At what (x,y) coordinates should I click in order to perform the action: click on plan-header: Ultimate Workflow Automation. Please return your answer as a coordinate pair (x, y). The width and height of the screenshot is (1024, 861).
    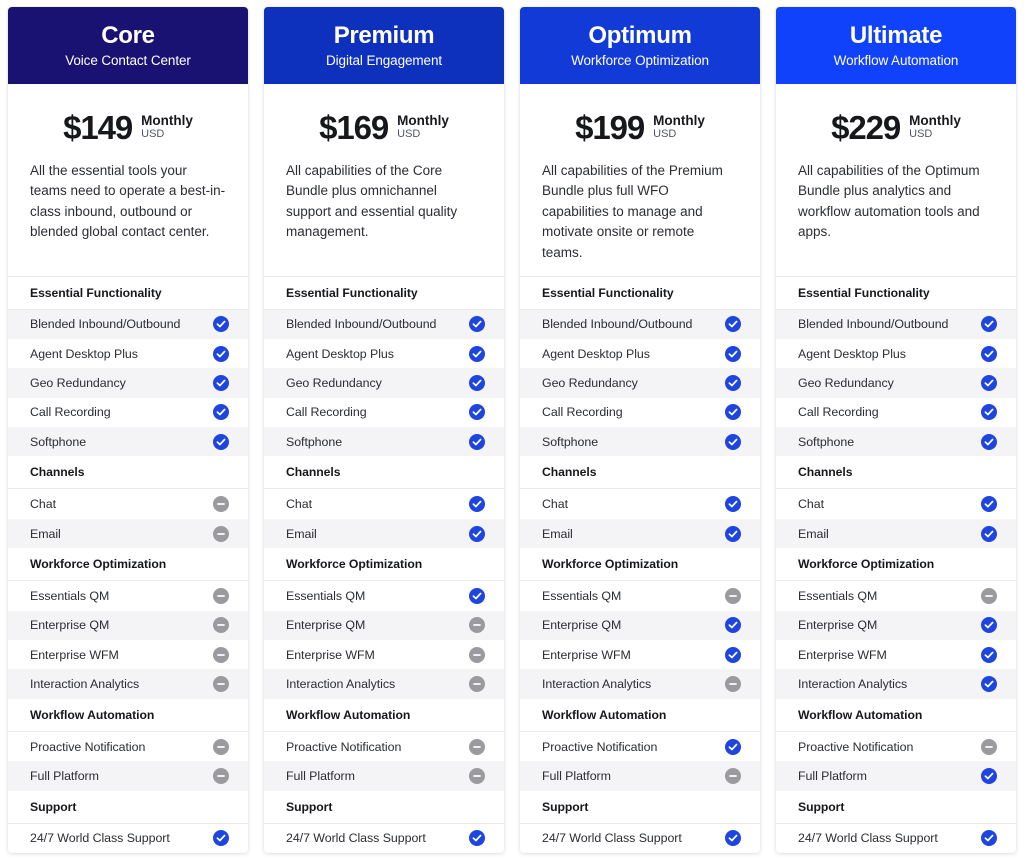
    Looking at the image, I should click on (896, 45).